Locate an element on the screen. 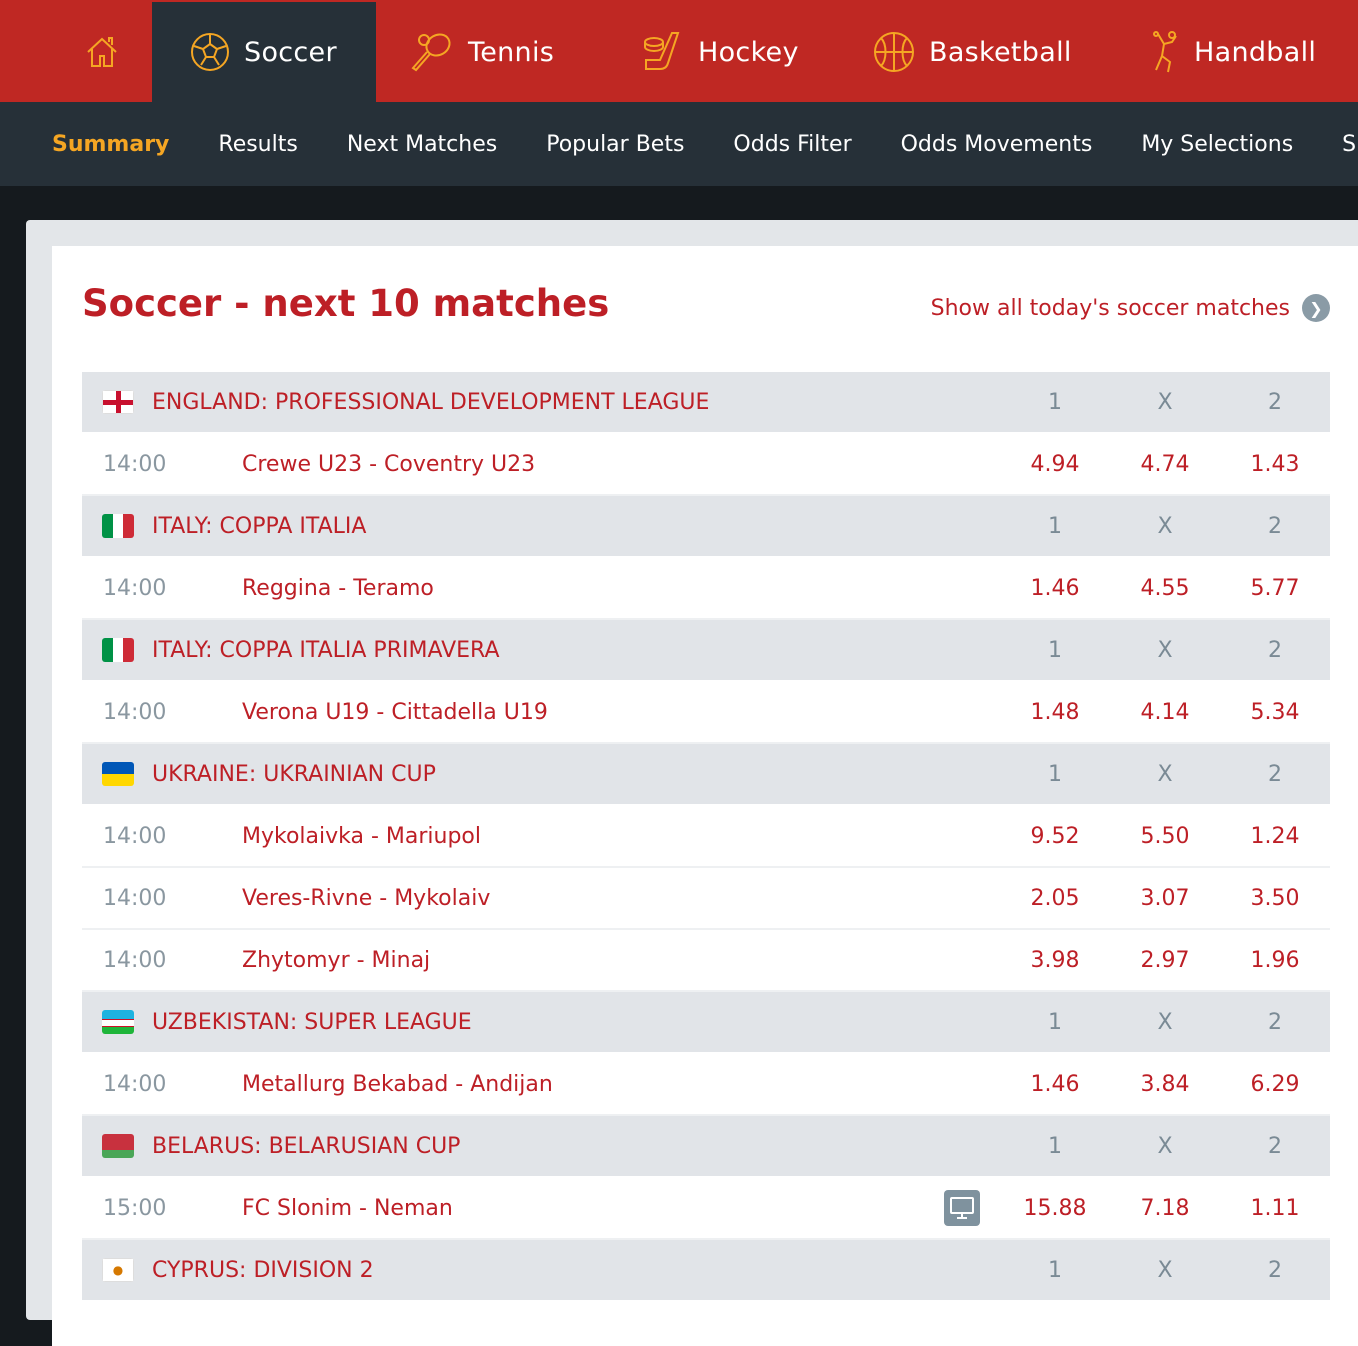  sport-tab-tennis: Tennis is located at coordinates (482, 52).